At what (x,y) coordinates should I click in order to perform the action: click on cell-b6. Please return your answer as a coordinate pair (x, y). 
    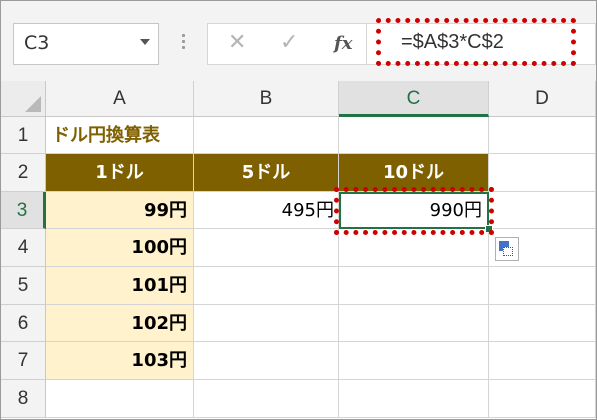
    Looking at the image, I should click on (266, 323).